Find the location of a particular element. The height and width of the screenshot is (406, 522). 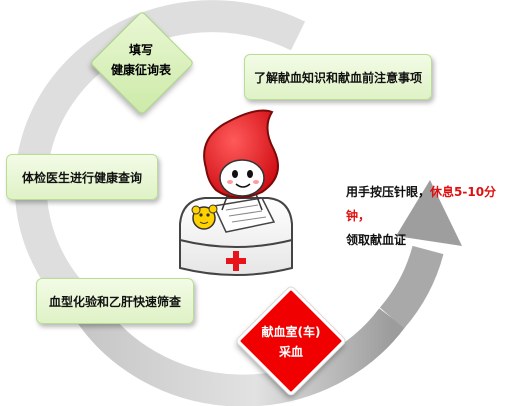

step-learn-label: 了解献血知识和献血前注意事项 is located at coordinates (337, 77).